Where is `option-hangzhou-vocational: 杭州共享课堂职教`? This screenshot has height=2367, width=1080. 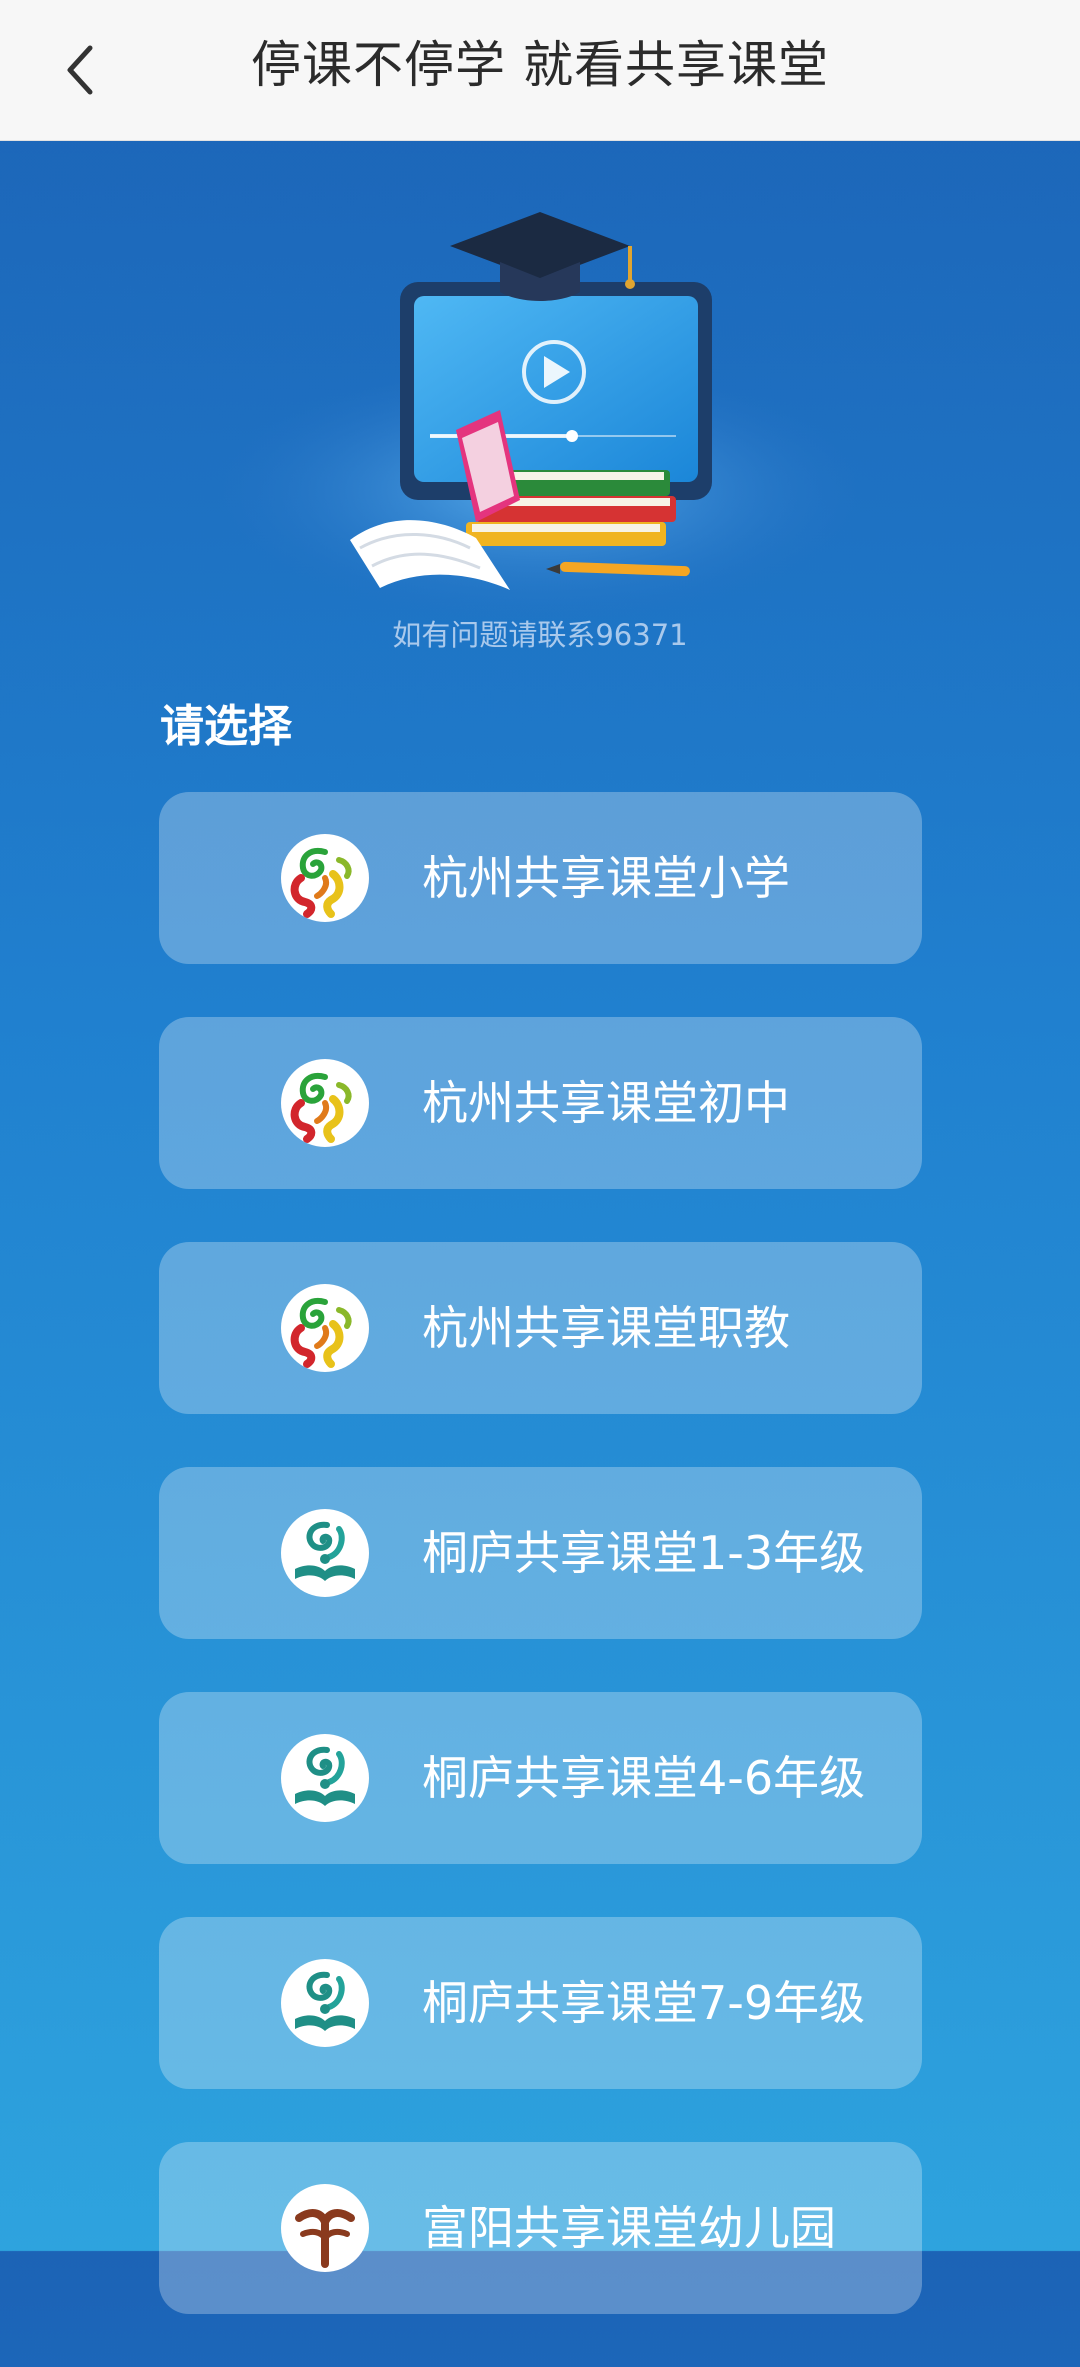
option-hangzhou-vocational: 杭州共享课堂职教 is located at coordinates (540, 1328).